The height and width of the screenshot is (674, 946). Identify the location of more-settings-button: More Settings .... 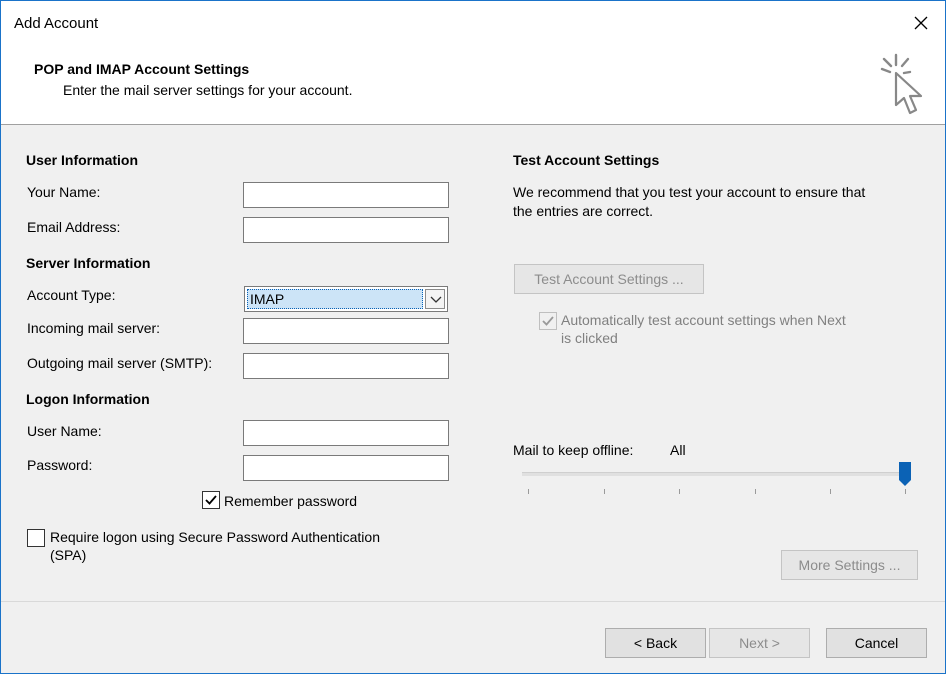
(849, 565).